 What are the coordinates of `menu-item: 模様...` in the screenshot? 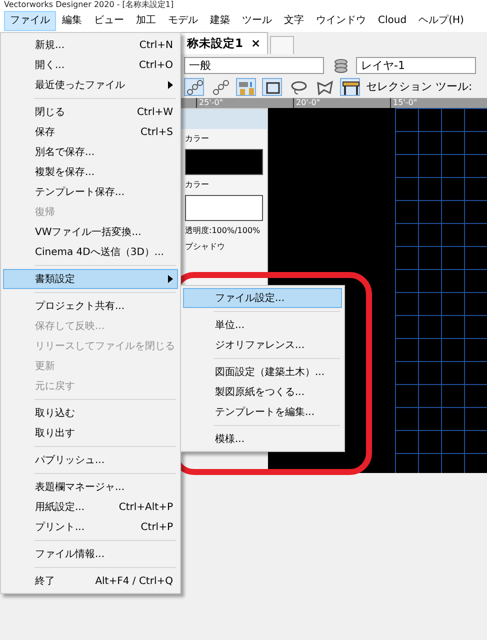 It's located at (262, 439).